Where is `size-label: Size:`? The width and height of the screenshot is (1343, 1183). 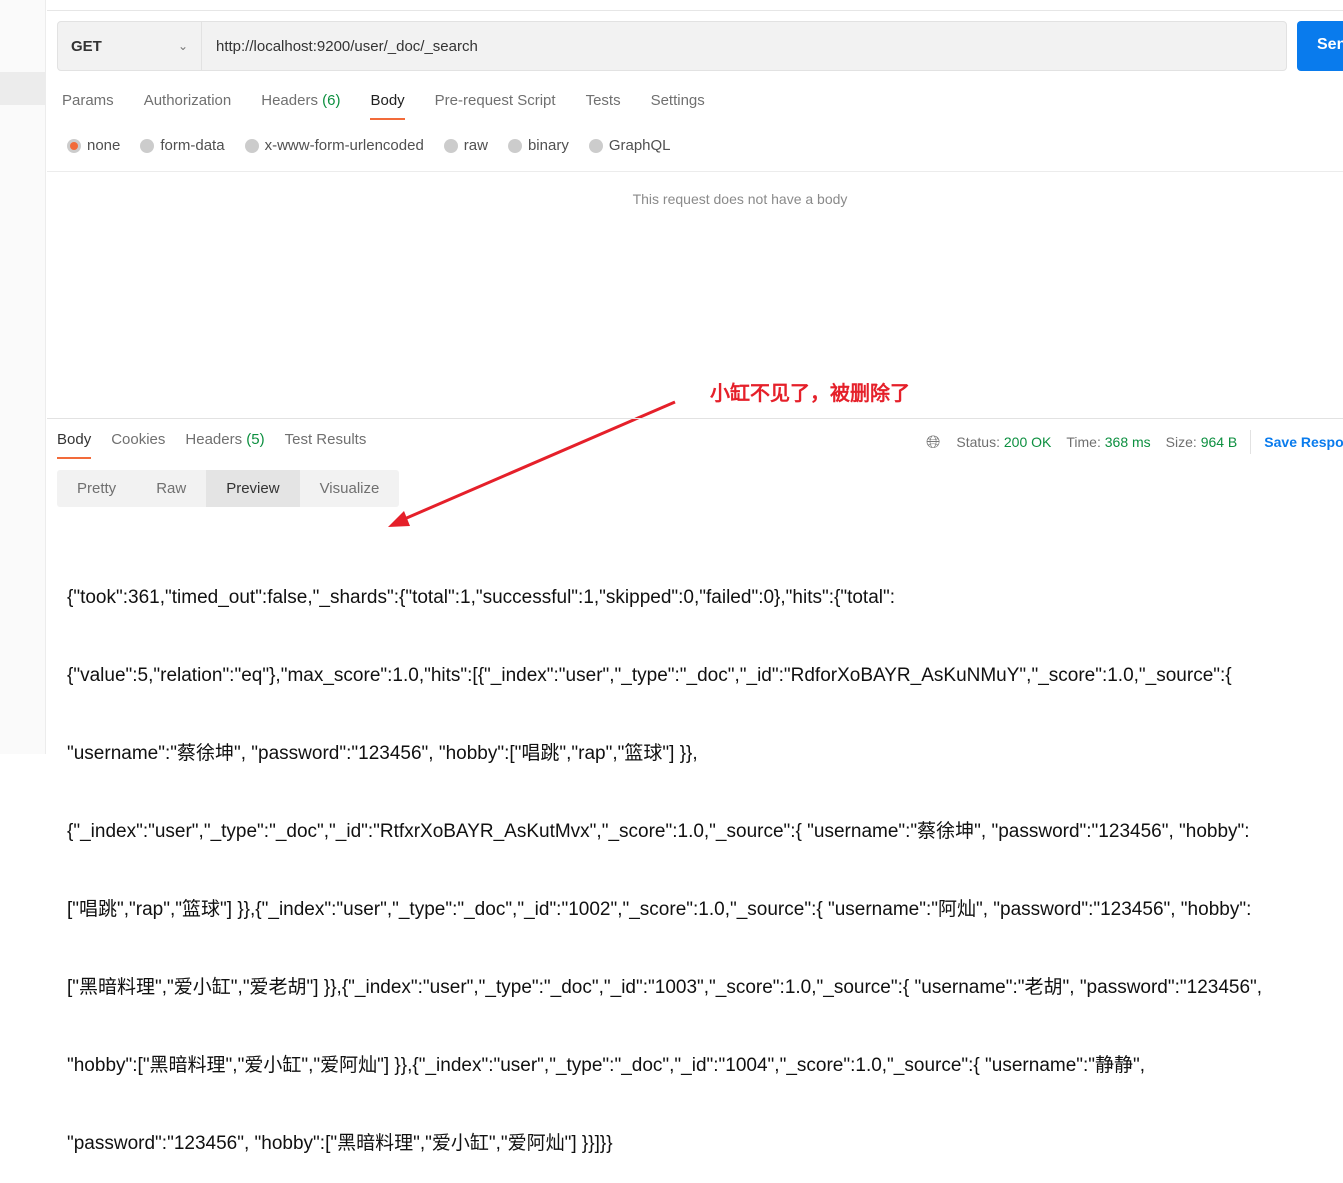
size-label: Size: is located at coordinates (1181, 442).